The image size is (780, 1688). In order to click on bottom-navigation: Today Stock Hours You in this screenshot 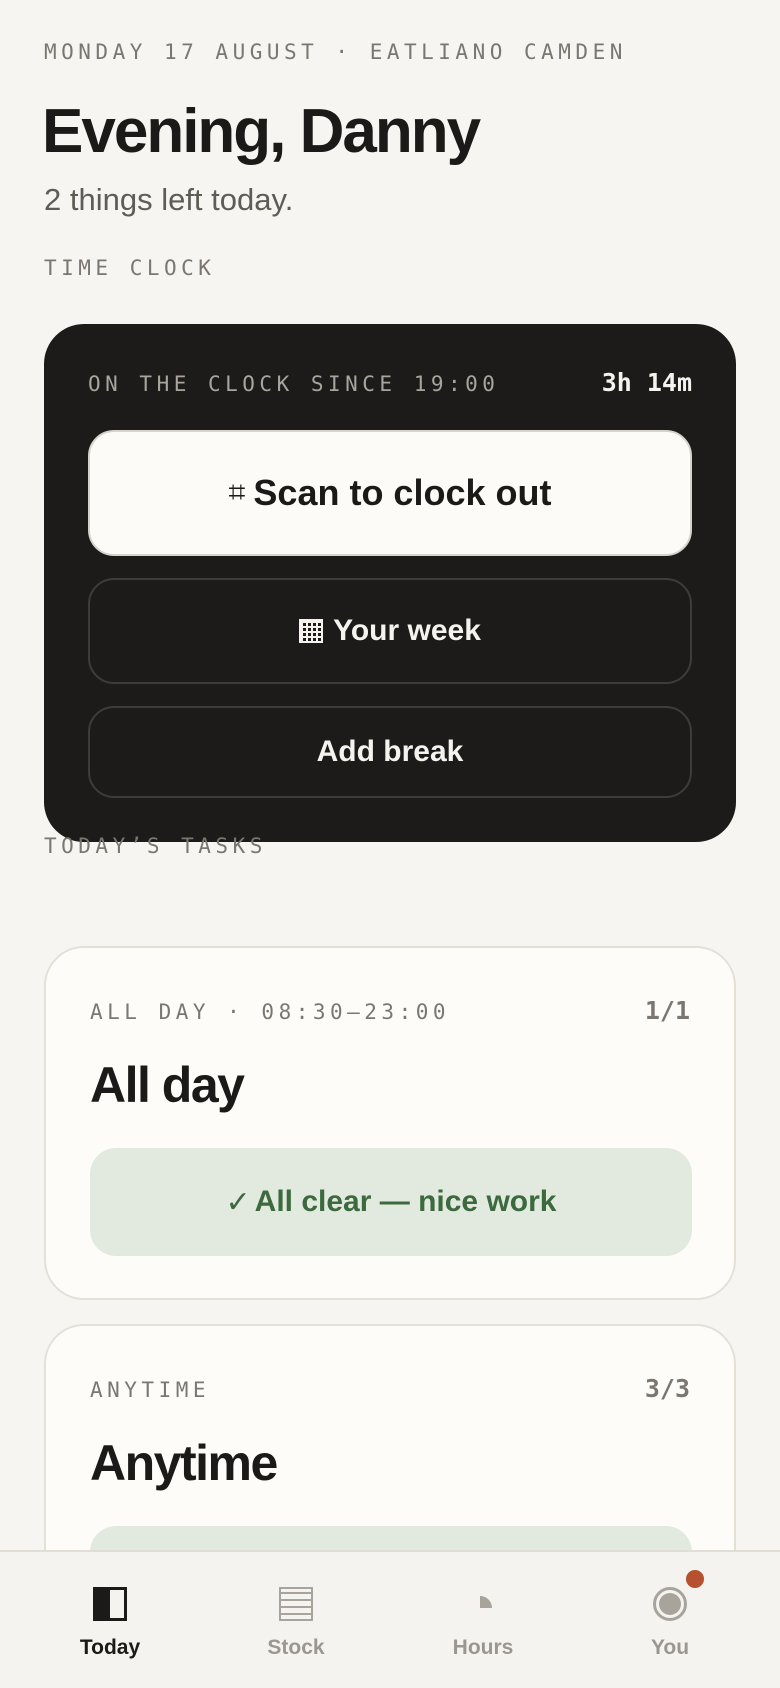, I will do `click(390, 1619)`.